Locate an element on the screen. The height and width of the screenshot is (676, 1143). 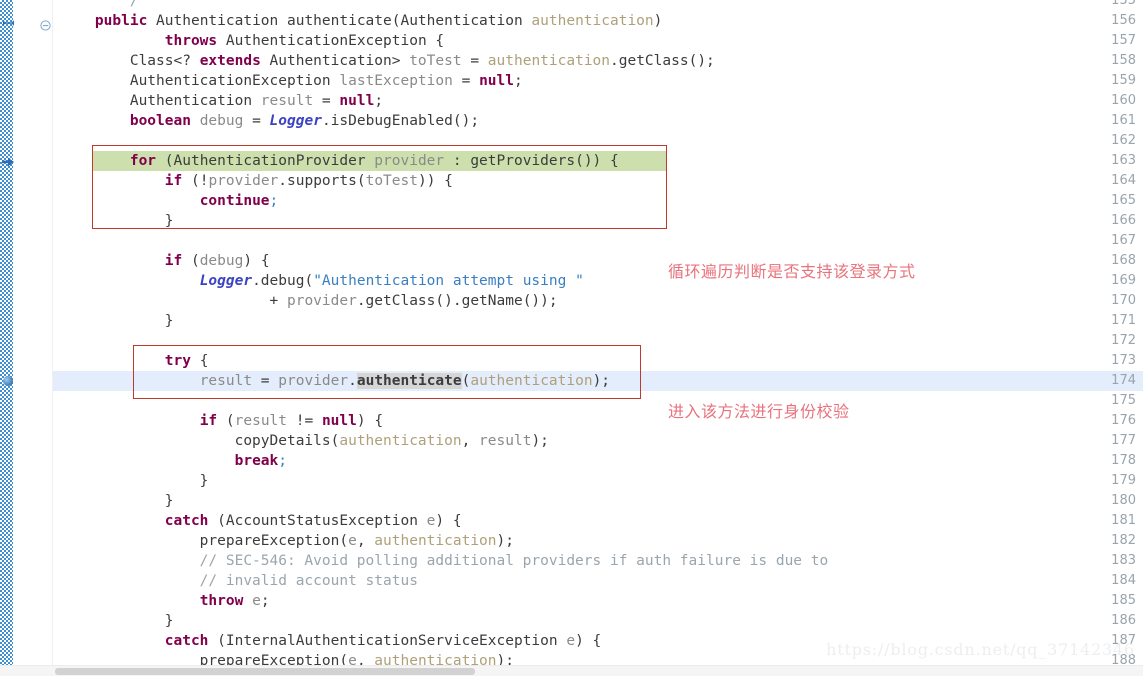
line-number-167: 167 is located at coordinates (1123, 240).